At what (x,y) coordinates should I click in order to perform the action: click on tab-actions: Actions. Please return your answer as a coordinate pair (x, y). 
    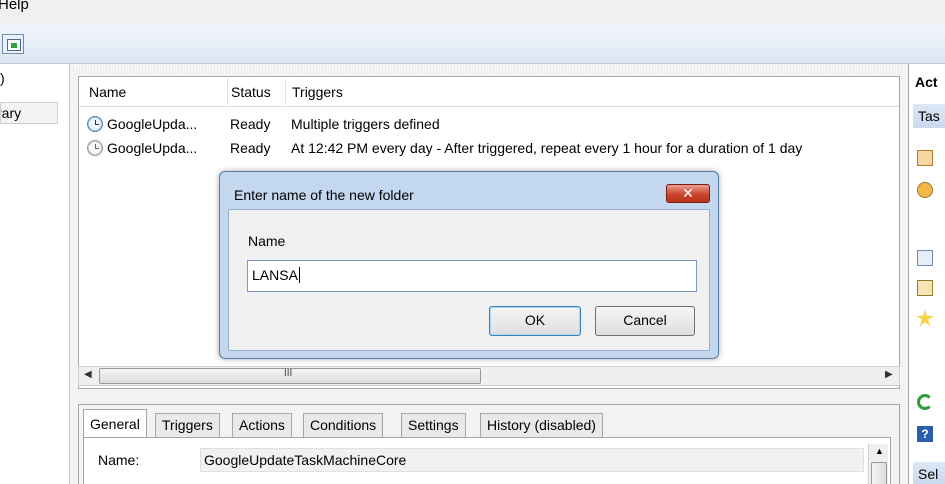
    Looking at the image, I should click on (262, 425).